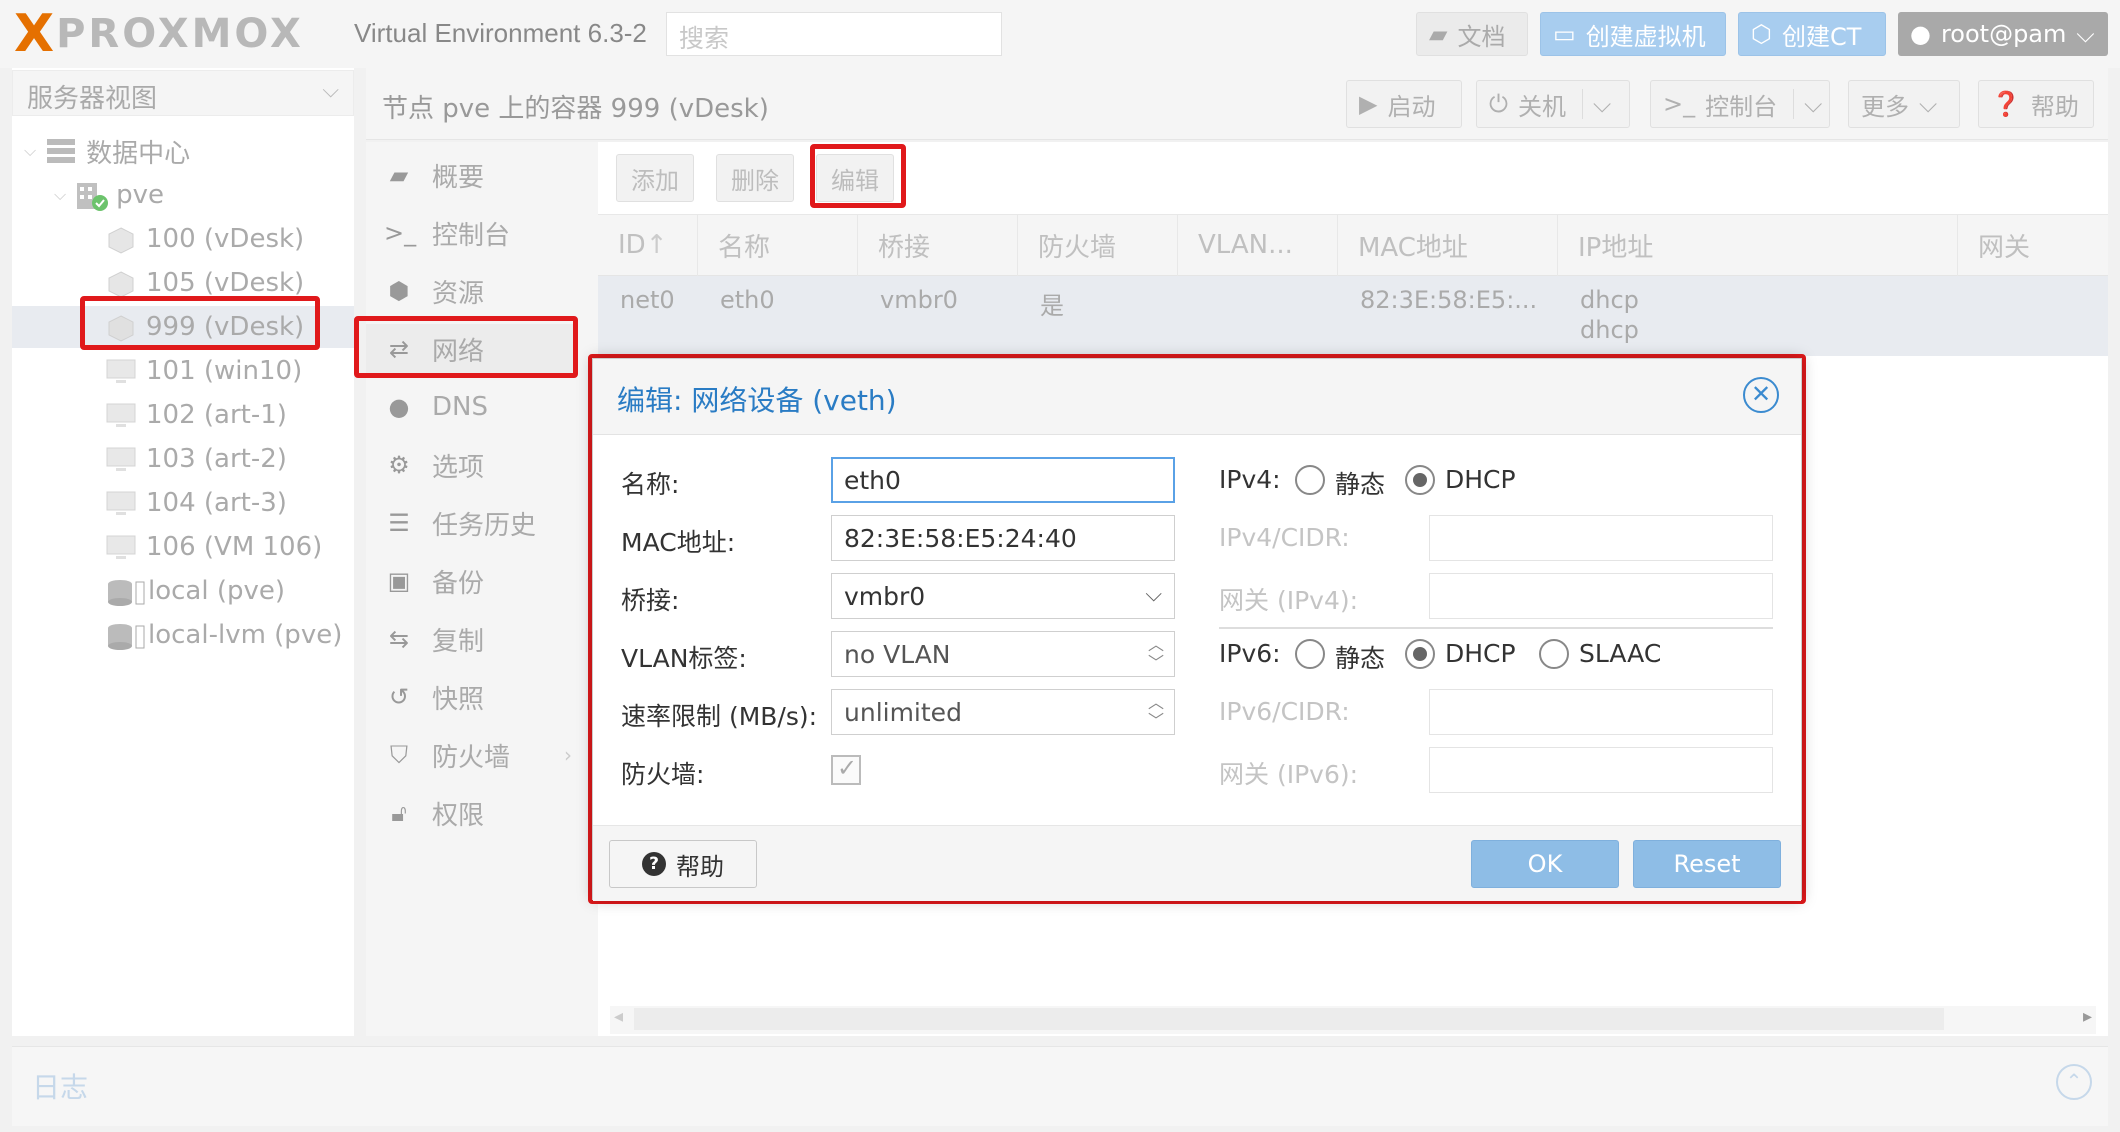  What do you see at coordinates (230, 591) in the screenshot?
I see `tree-item-storage-local: local (pve)` at bounding box center [230, 591].